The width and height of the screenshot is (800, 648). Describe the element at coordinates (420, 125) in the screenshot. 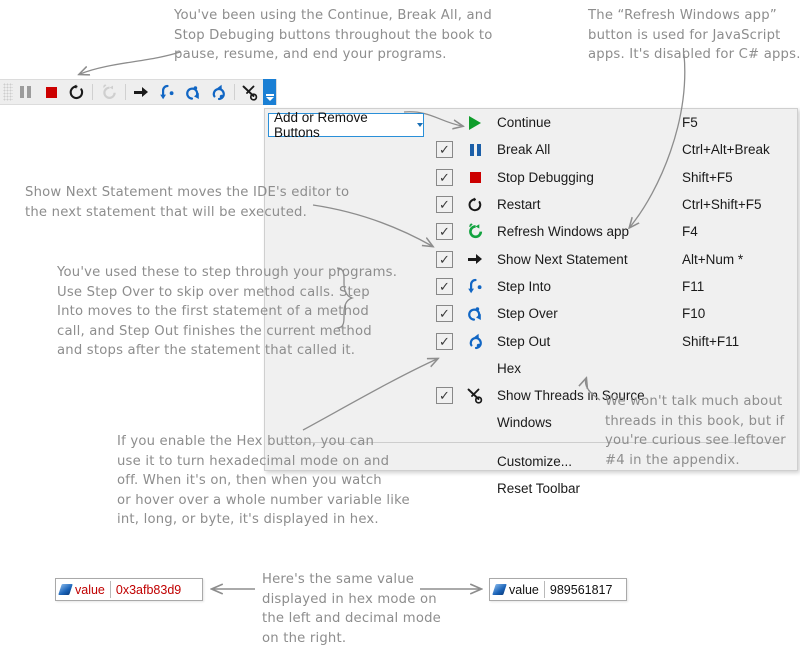

I see `chevron-down-icon` at that location.